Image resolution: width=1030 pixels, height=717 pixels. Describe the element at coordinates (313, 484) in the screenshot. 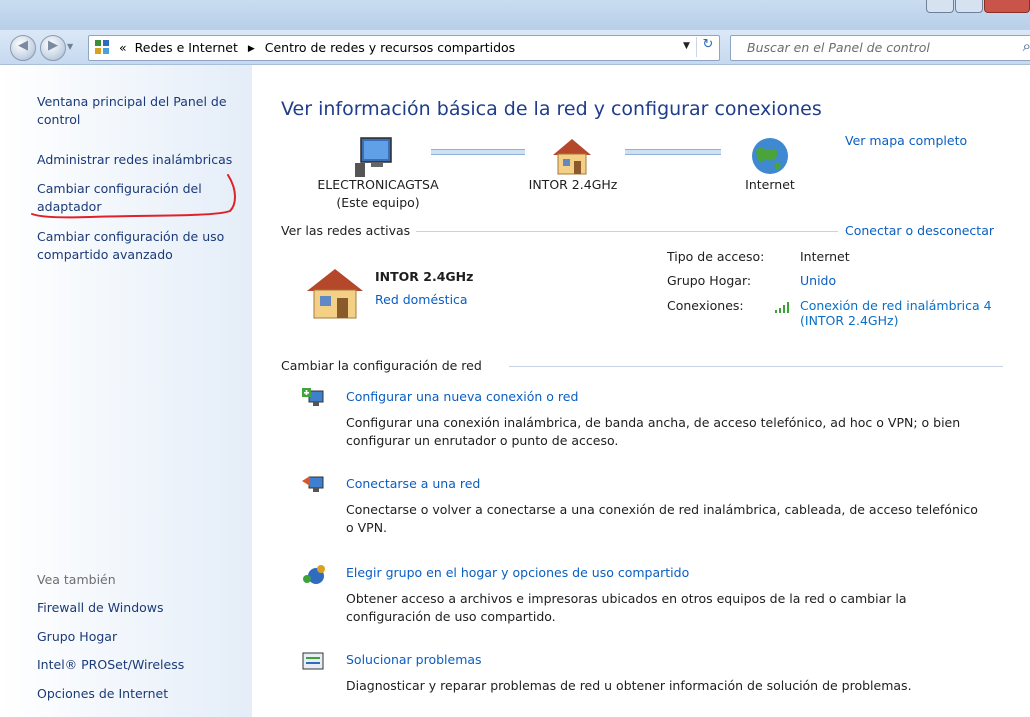

I see `connect-to-network-icon` at that location.